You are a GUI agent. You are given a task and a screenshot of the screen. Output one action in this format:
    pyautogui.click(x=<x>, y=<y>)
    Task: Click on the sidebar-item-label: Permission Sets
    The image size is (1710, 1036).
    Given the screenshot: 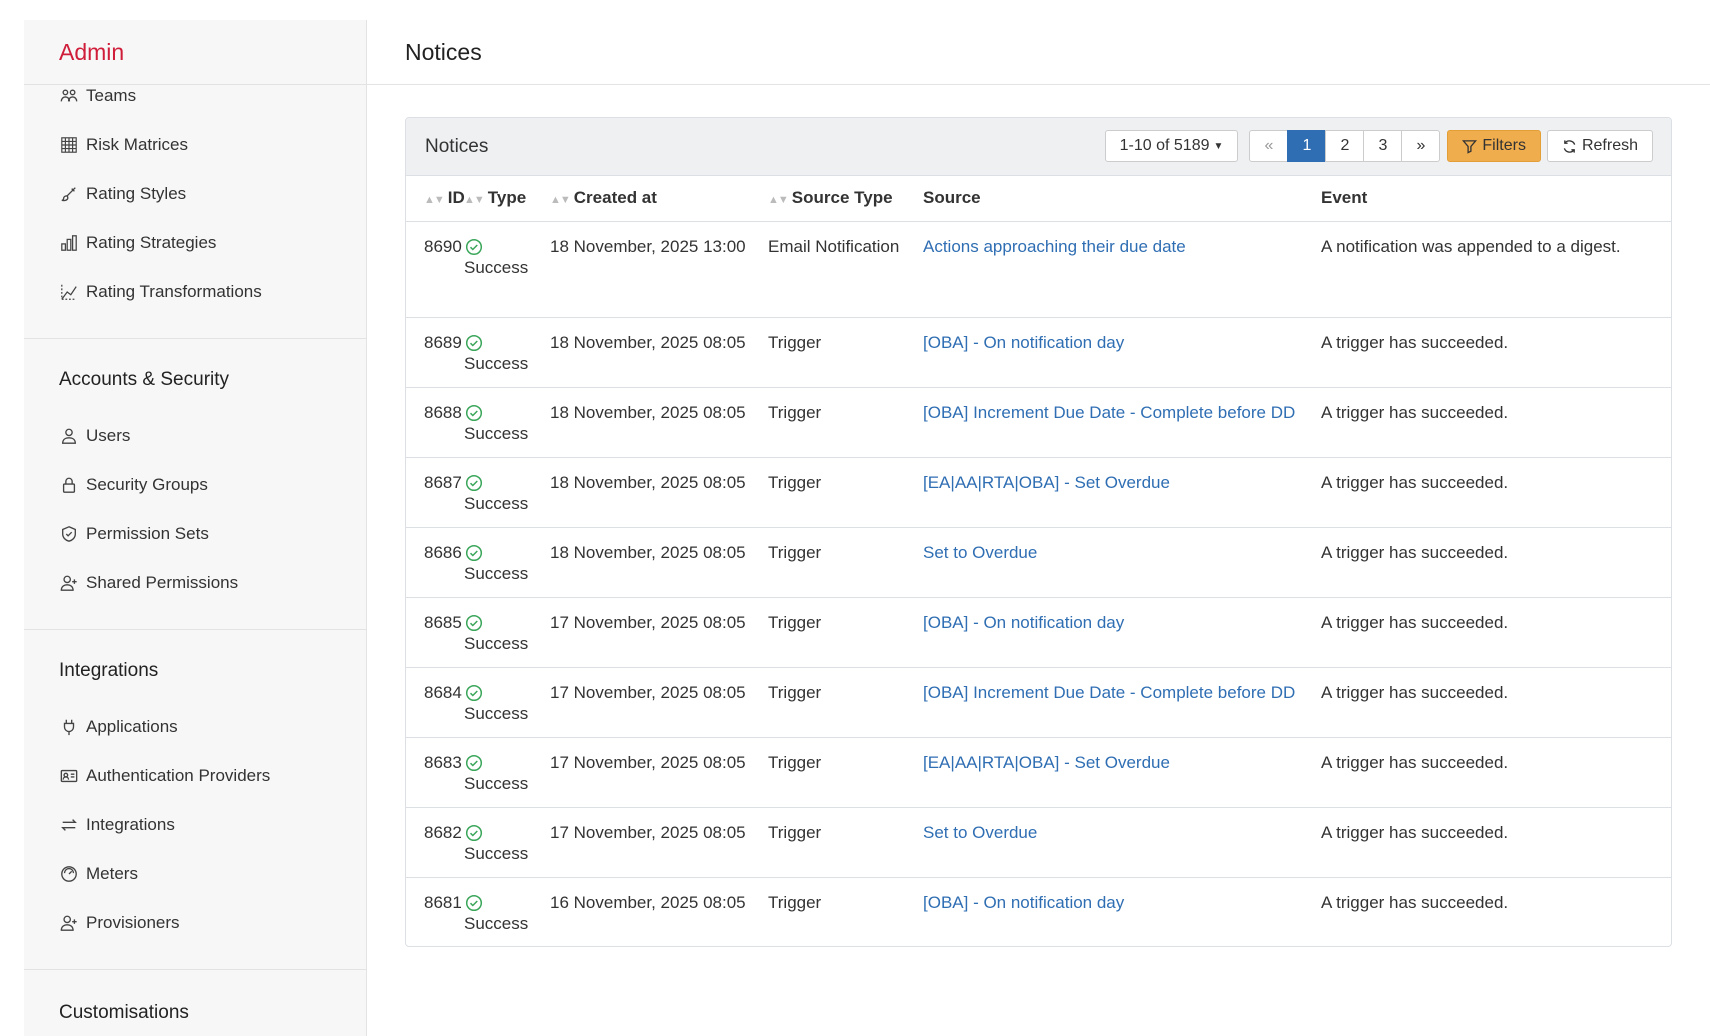 What is the action you would take?
    pyautogui.click(x=147, y=533)
    